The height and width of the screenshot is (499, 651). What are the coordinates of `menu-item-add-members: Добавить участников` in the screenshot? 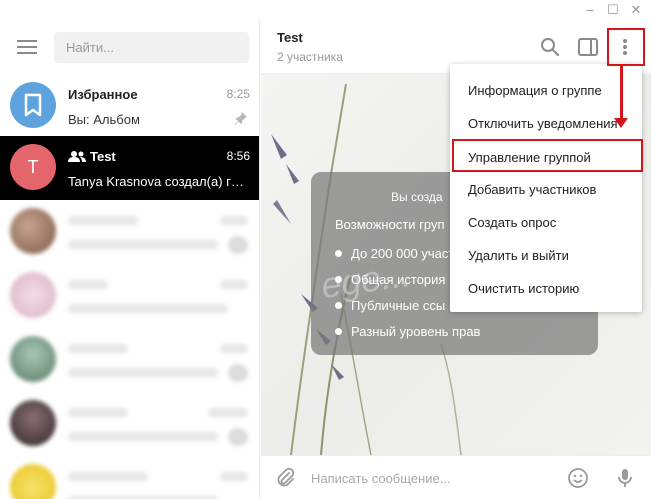 It's located at (546, 189).